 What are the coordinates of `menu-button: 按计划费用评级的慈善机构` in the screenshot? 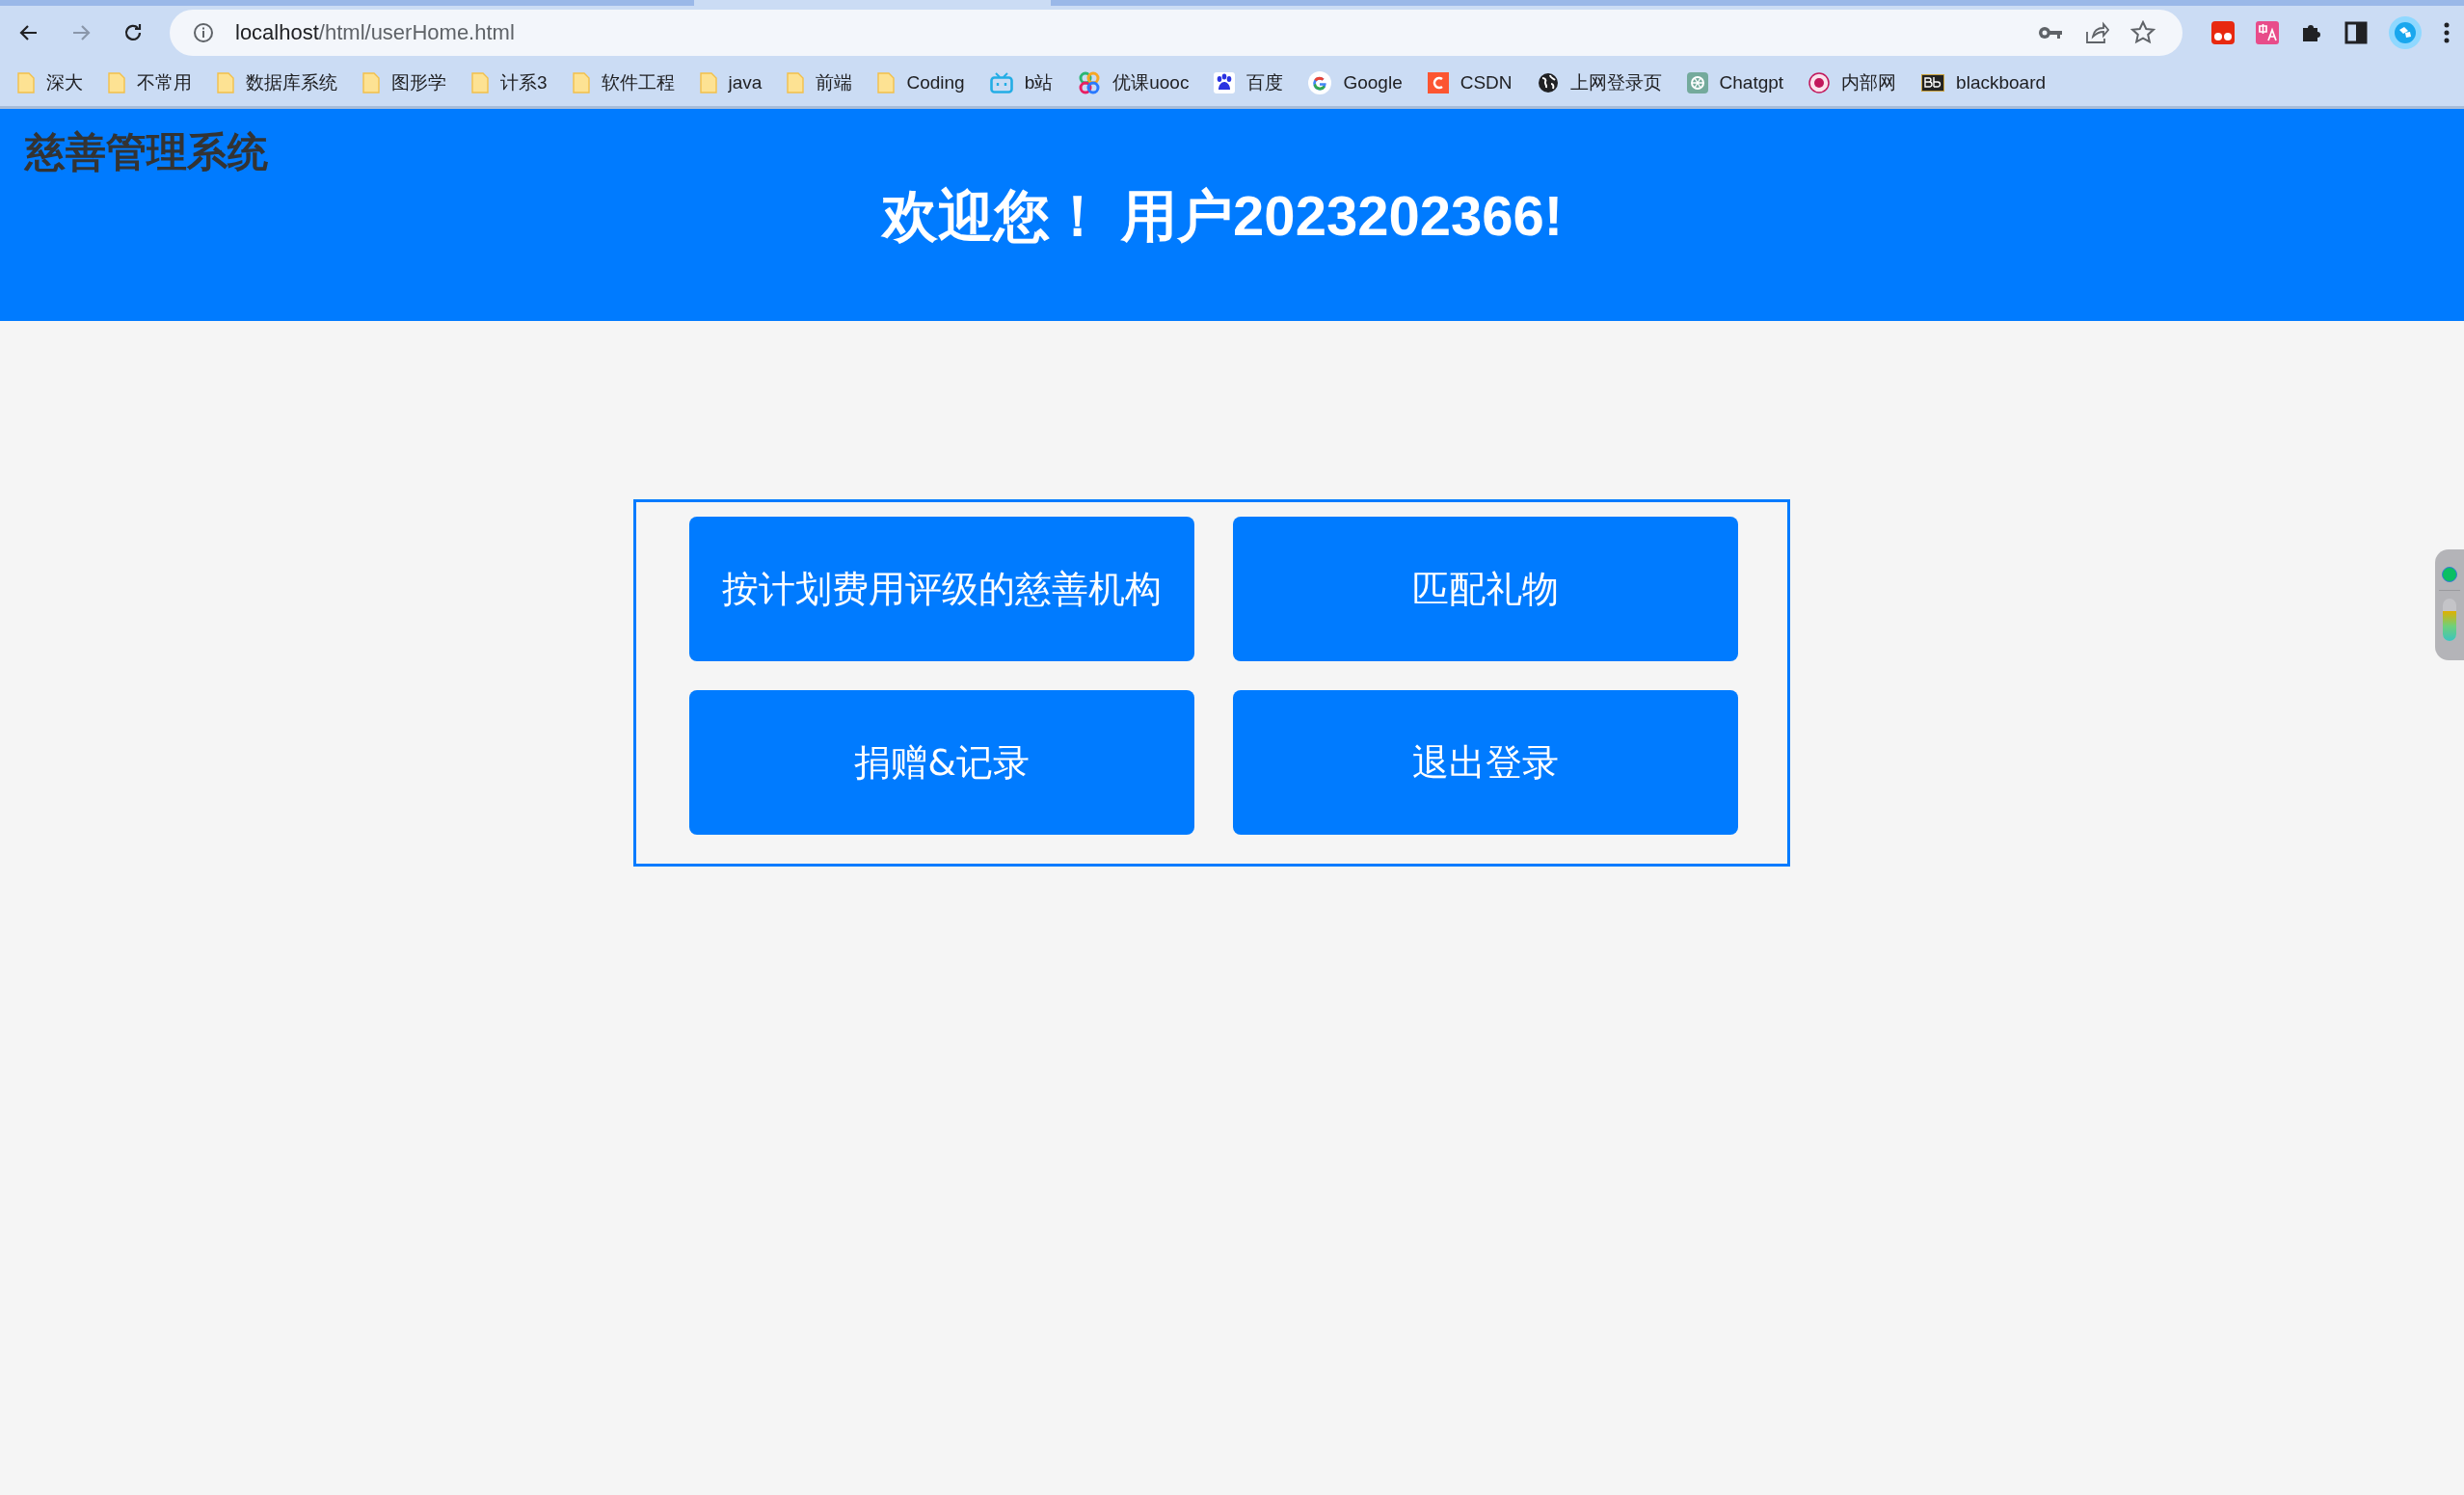 It's located at (942, 589).